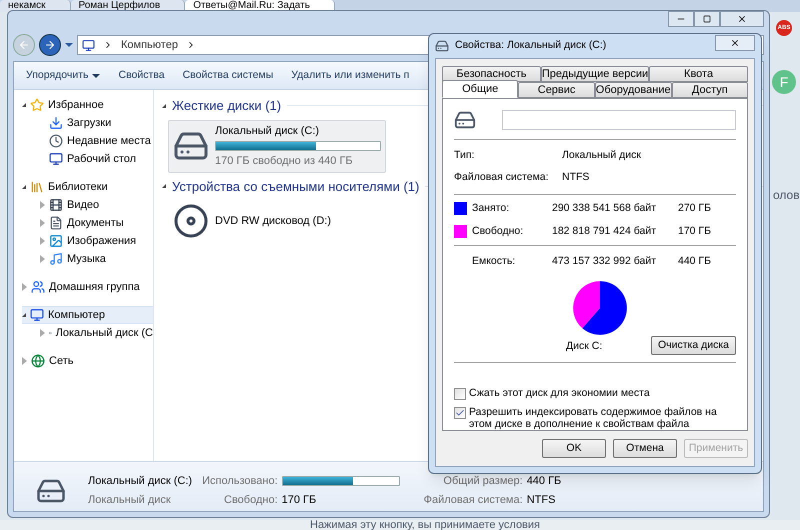 The image size is (800, 530). I want to click on tree-item: Компьютер, so click(87, 315).